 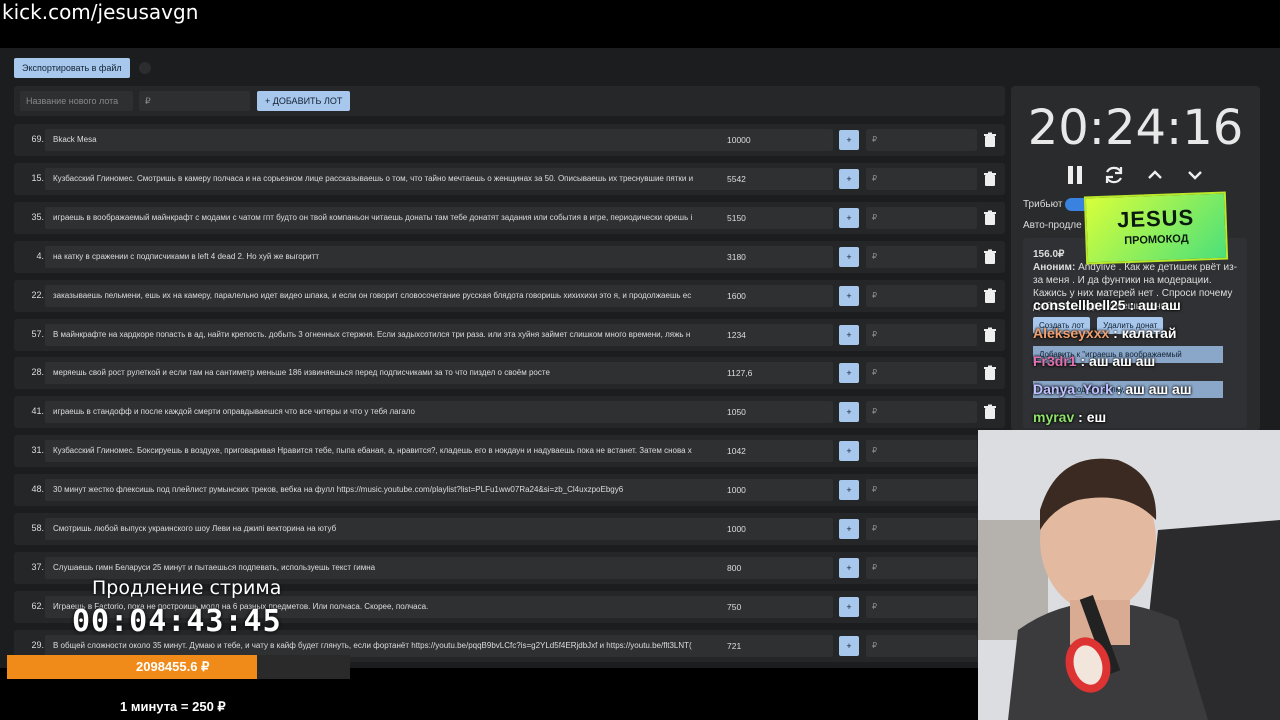 What do you see at coordinates (777, 645) in the screenshot?
I see `lot-amount-field: 721` at bounding box center [777, 645].